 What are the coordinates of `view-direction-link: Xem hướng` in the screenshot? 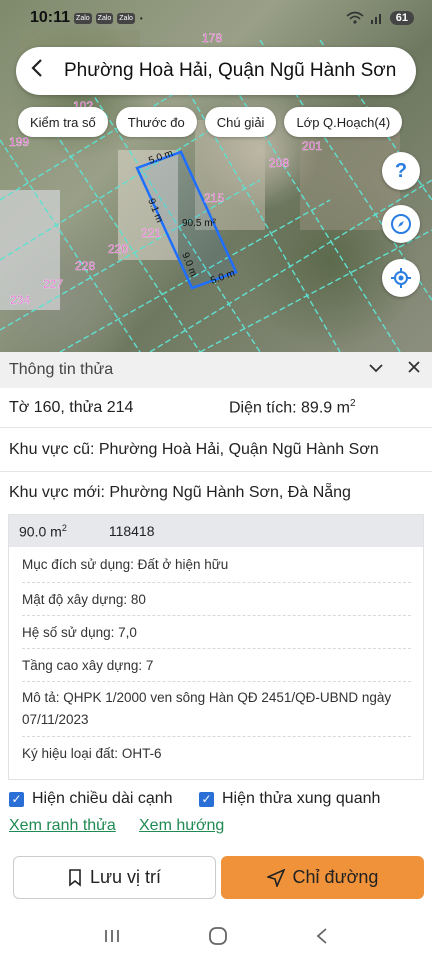 It's located at (181, 826).